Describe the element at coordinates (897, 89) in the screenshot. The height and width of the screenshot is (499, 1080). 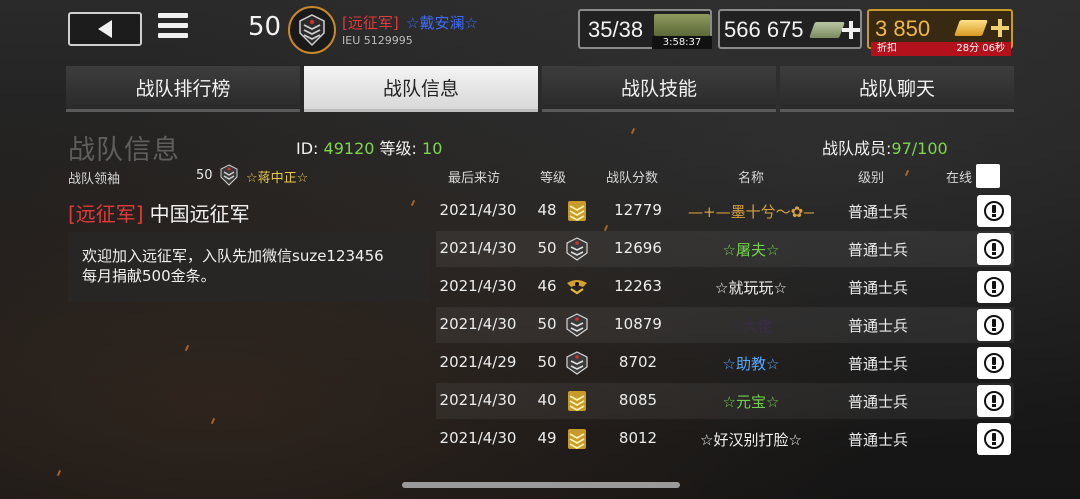
I see `tab-clan-chat: 战队聊天` at that location.